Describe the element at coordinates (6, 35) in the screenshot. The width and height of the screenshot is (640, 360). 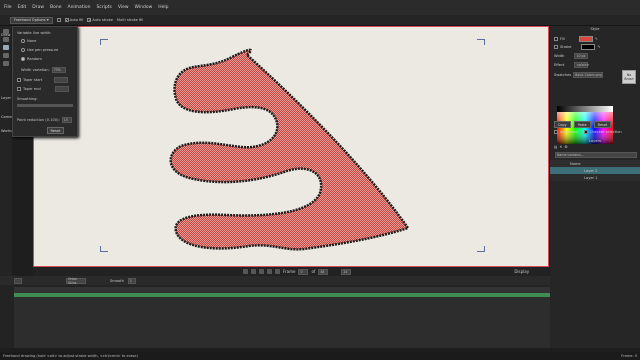
I see `left-label-draw: Draw` at that location.